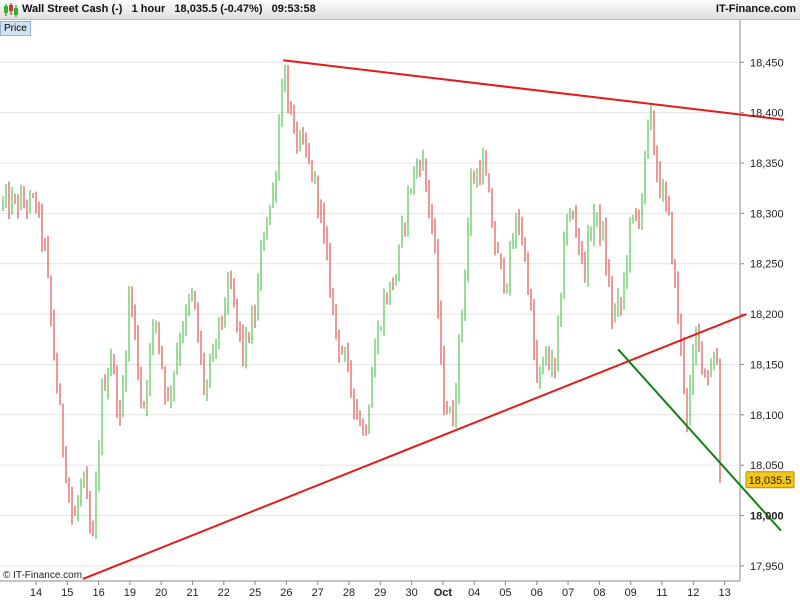 Image resolution: width=800 pixels, height=600 pixels. I want to click on y-tick-label: 18,200, so click(767, 315).